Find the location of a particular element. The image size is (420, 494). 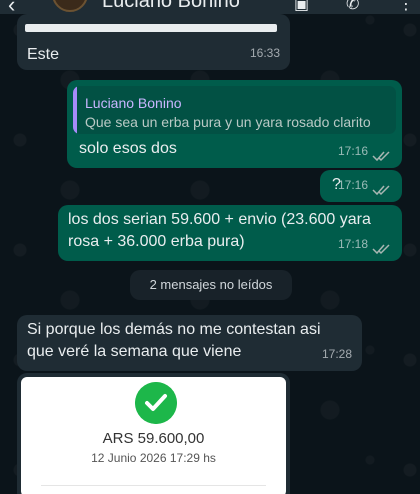

avatar is located at coordinates (70, 6).